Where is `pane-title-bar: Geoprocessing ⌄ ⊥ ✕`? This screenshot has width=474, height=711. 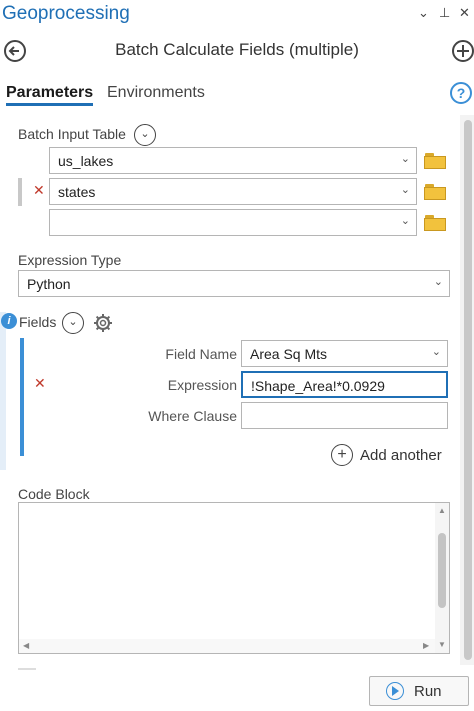
pane-title-bar: Geoprocessing ⌄ ⊥ ✕ is located at coordinates (237, 15).